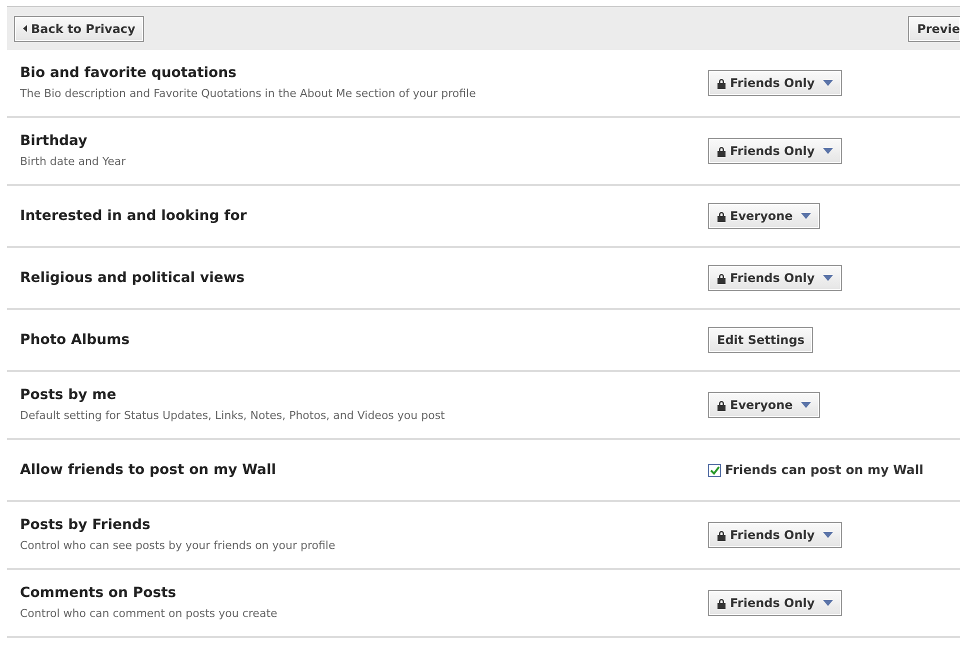  What do you see at coordinates (25, 28) in the screenshot?
I see `left-arrow-icon` at bounding box center [25, 28].